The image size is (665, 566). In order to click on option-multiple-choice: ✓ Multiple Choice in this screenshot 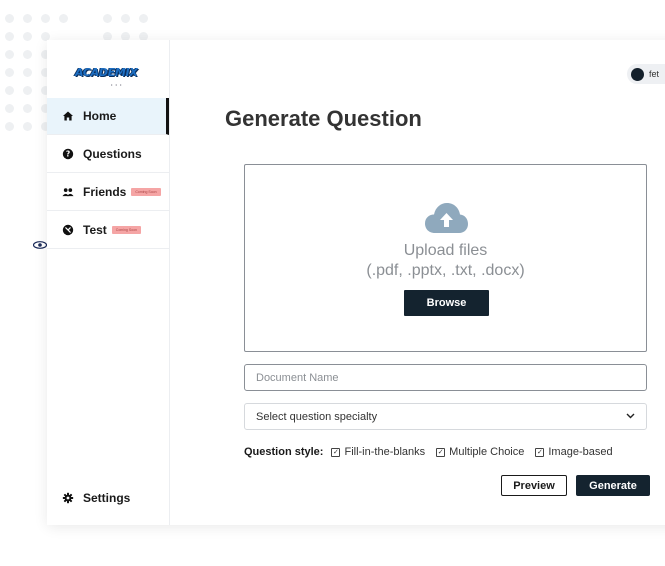, I will do `click(480, 452)`.